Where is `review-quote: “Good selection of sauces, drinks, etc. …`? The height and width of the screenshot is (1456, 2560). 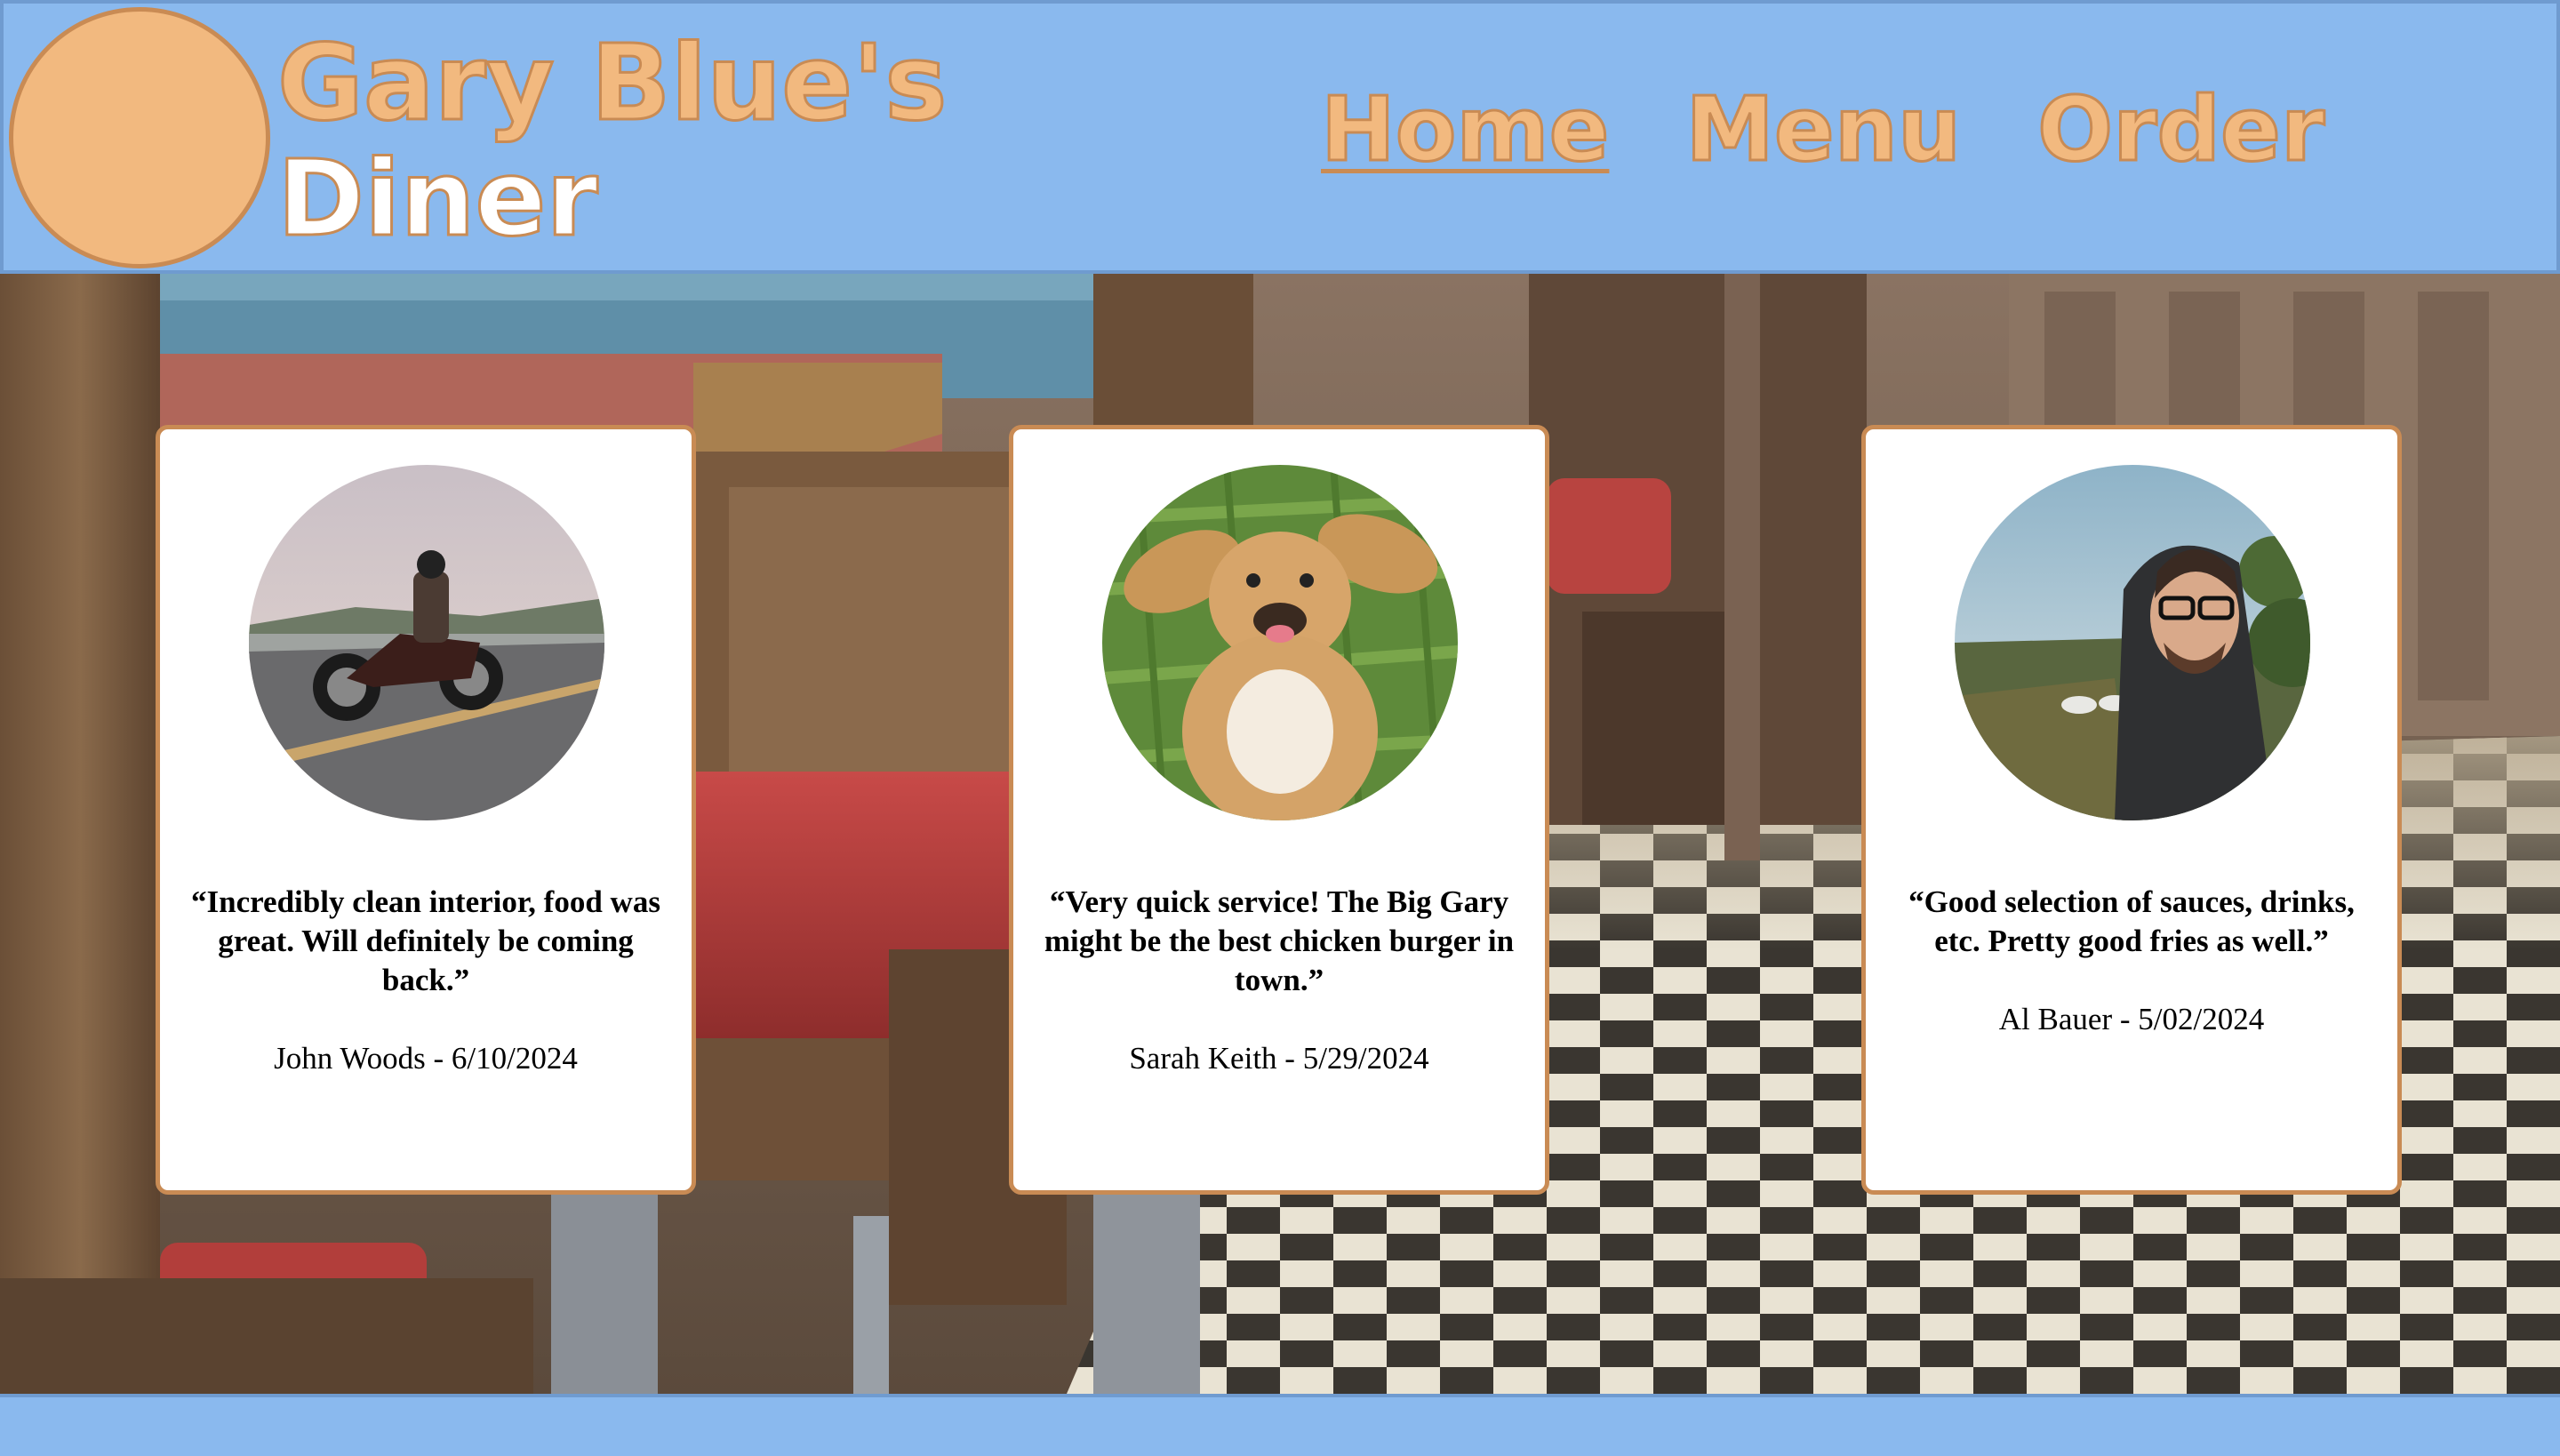
review-quote: “Good selection of sauces, drinks, etc. … is located at coordinates (2131, 961).